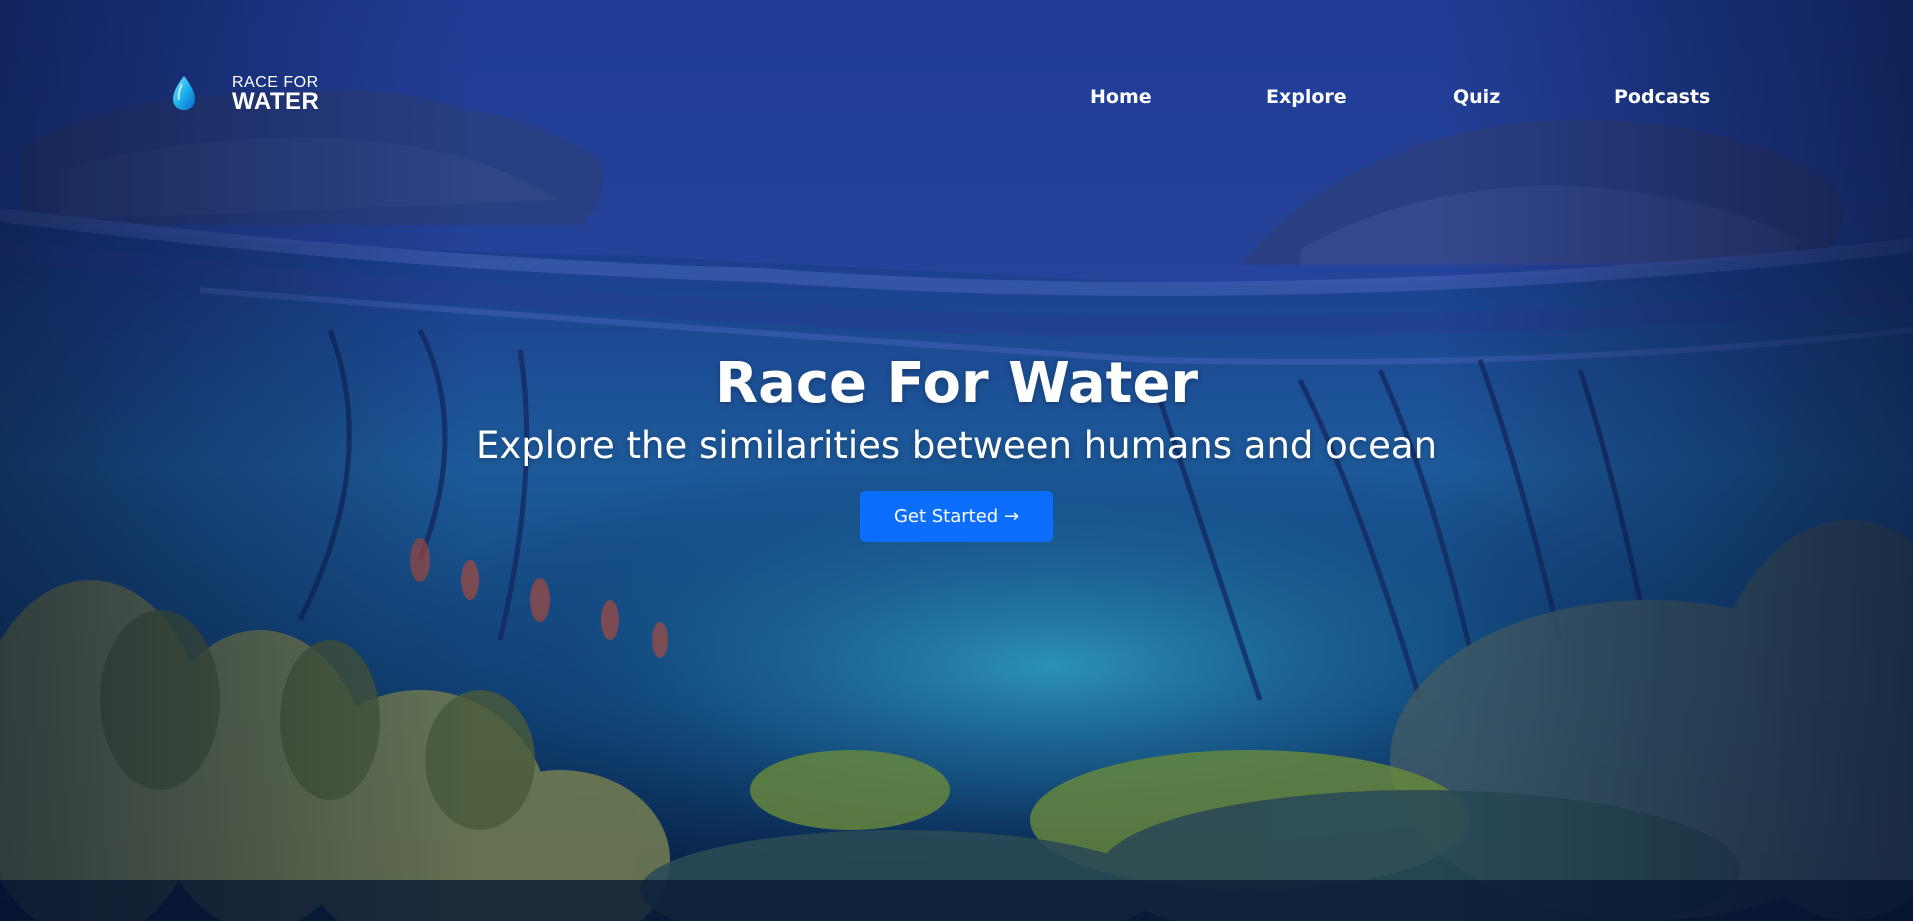 This screenshot has width=1913, height=921. I want to click on brand-logo: RACE FOR WATER, so click(253, 94).